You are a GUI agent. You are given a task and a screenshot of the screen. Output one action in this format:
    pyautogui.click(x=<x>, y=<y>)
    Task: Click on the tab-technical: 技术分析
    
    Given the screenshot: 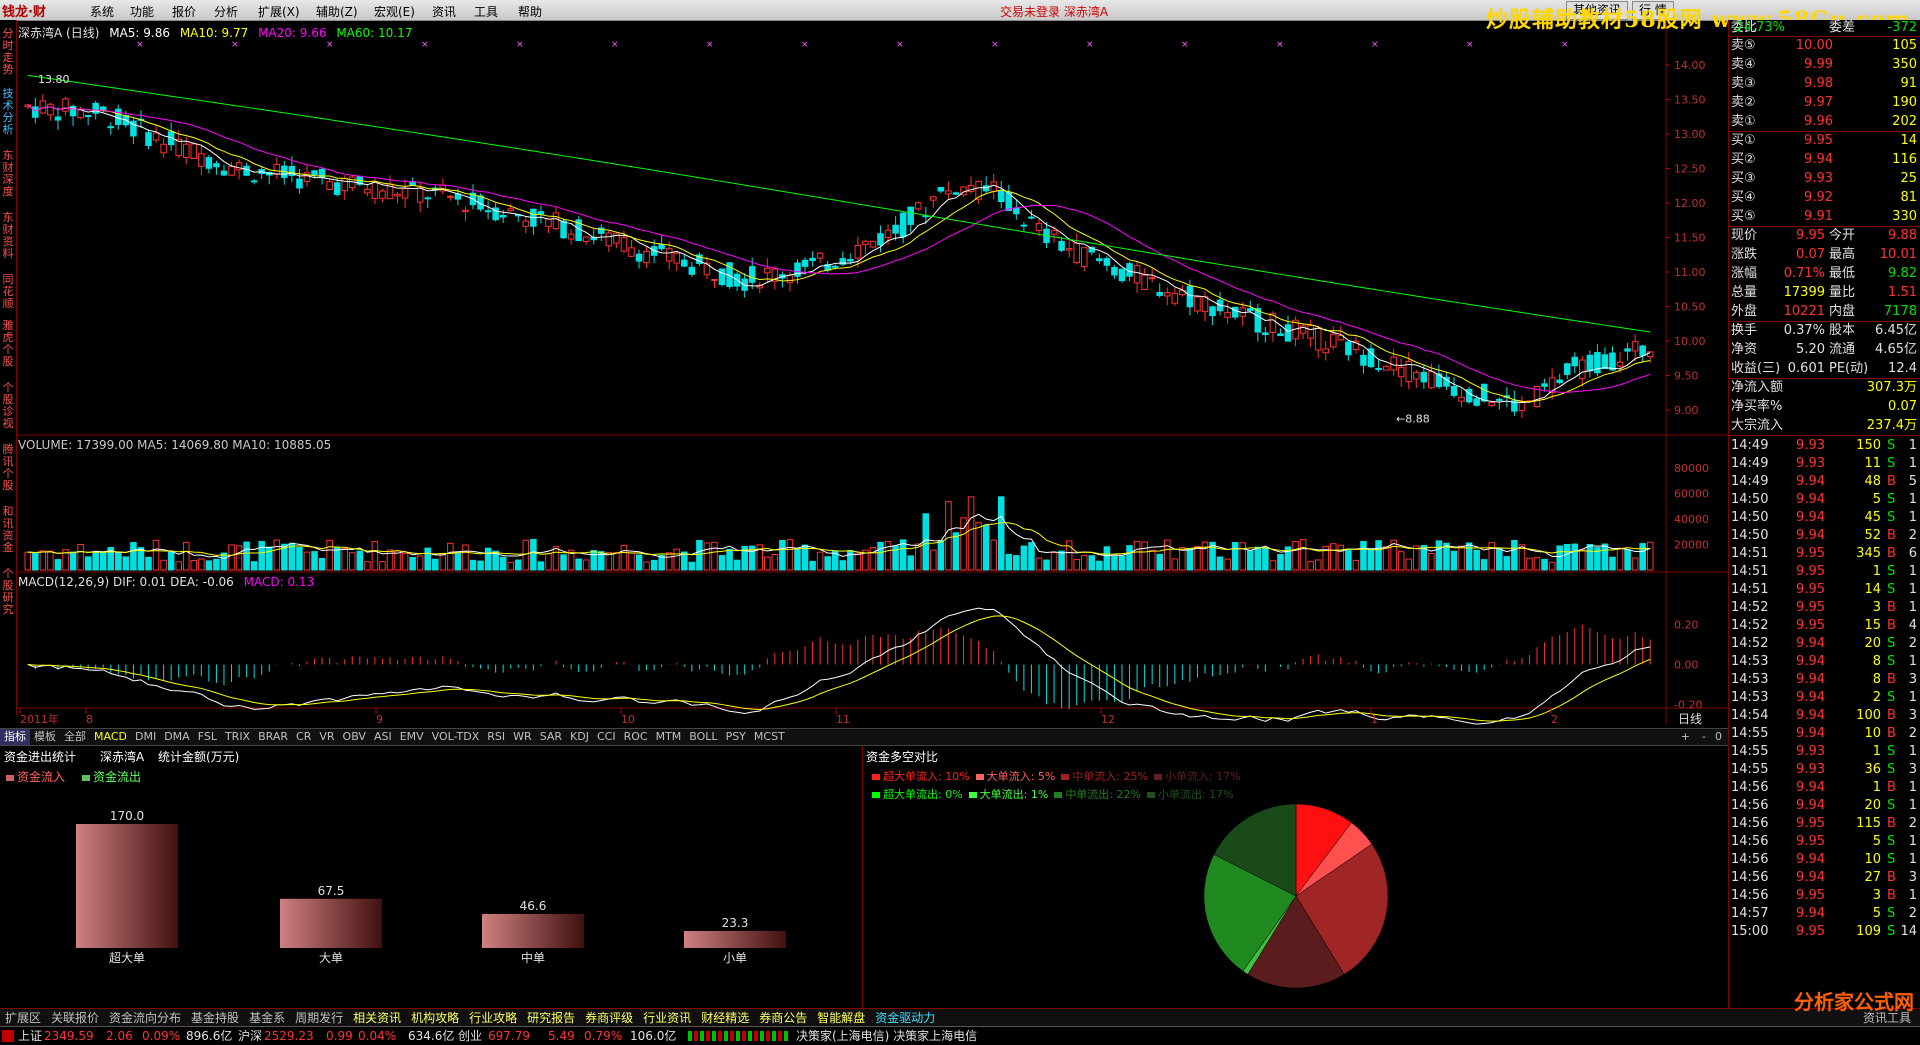 What is the action you would take?
    pyautogui.click(x=8, y=112)
    